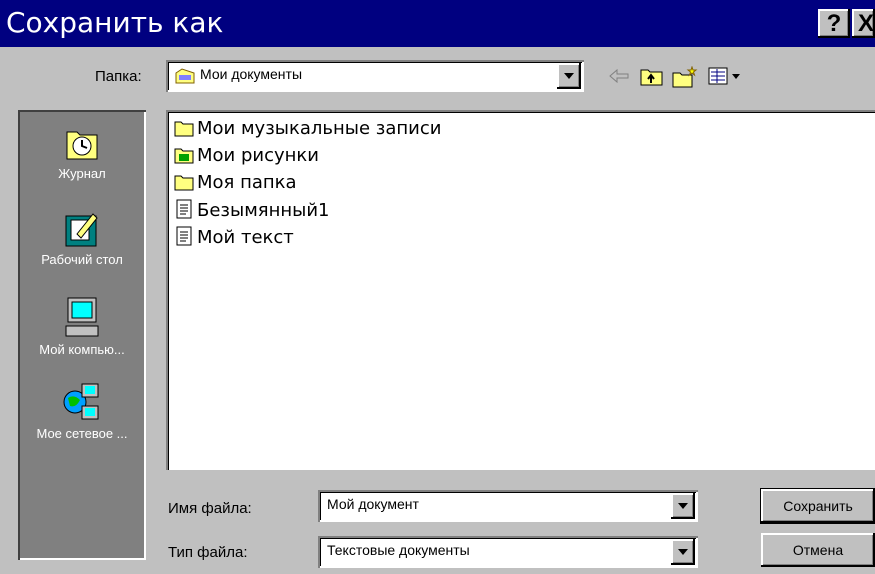 This screenshot has width=875, height=574. Describe the element at coordinates (508, 506) in the screenshot. I see `filename-input: Мой документ` at that location.